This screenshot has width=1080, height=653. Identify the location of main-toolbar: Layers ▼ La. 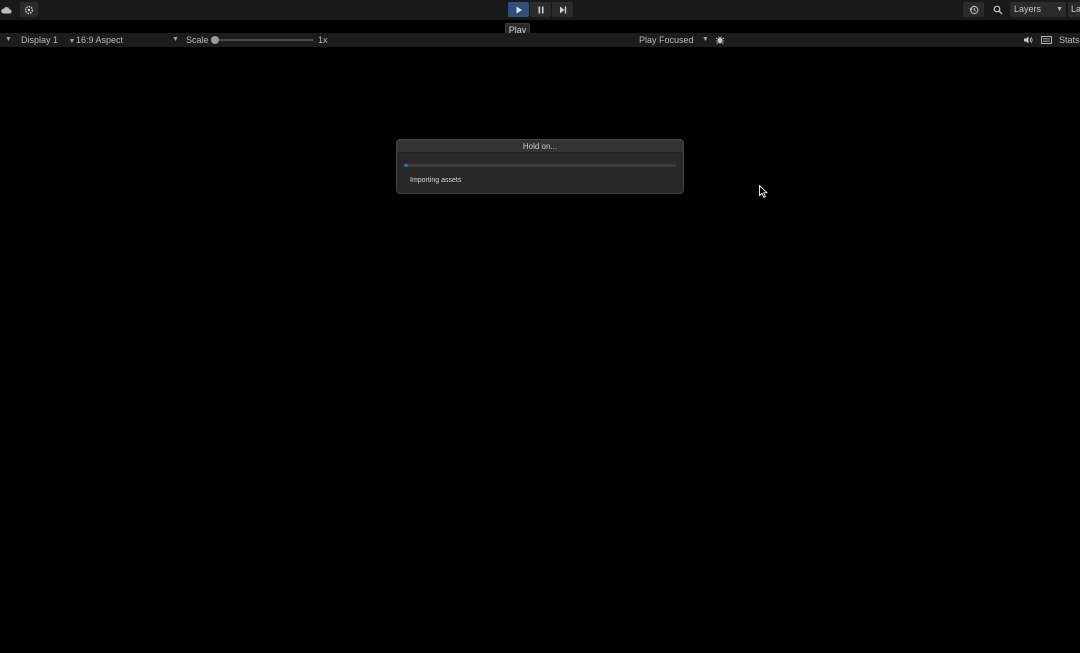
(540, 10).